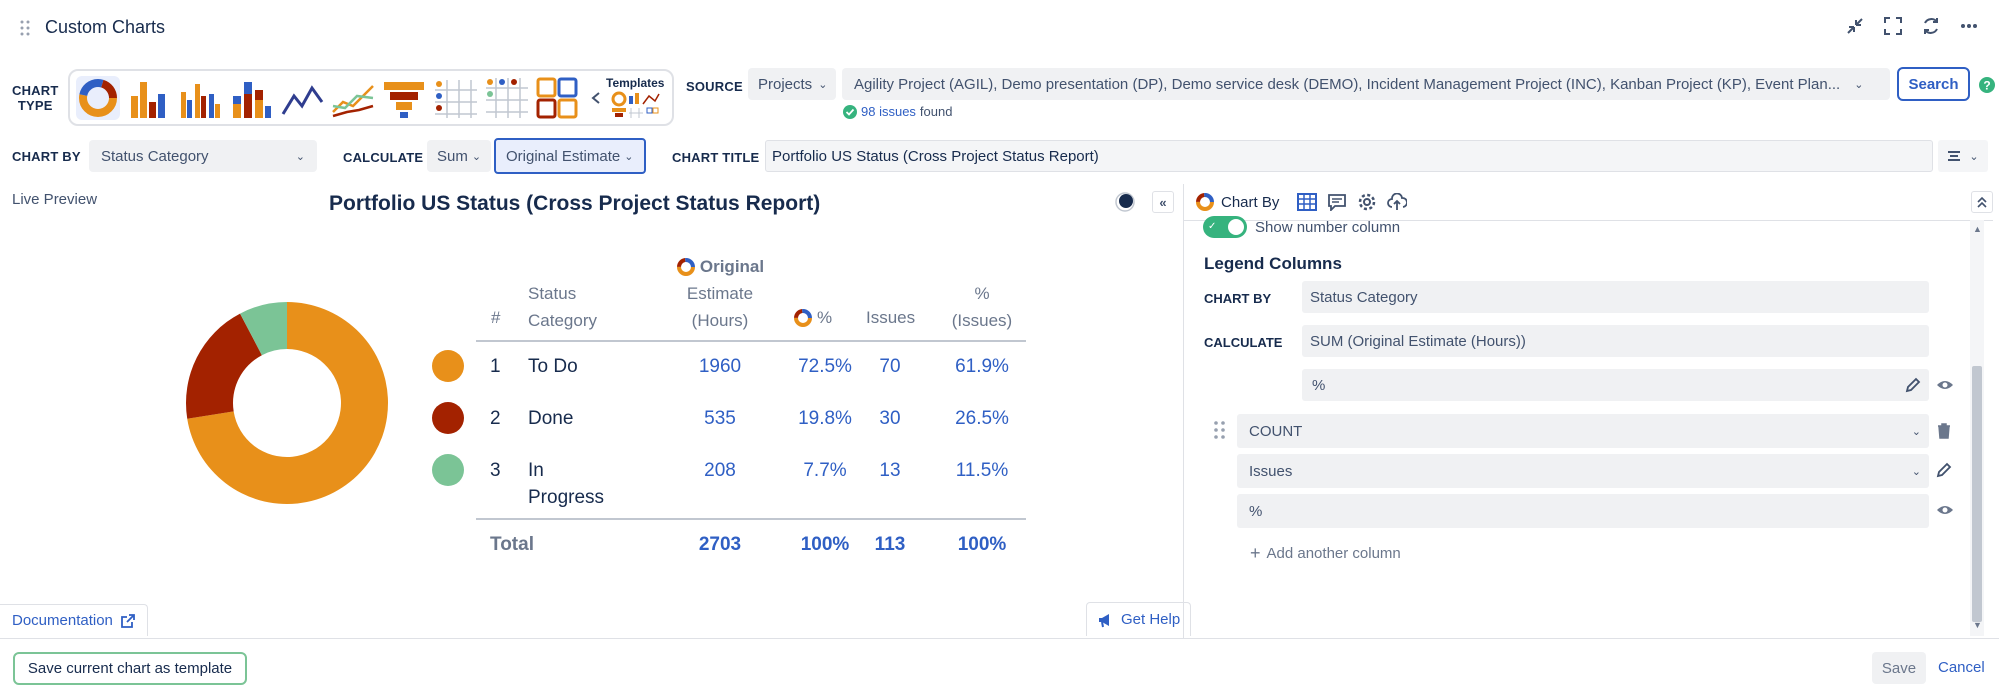 This screenshot has width=1999, height=694. I want to click on calculate-field-select: Original Estimate ⌄, so click(570, 156).